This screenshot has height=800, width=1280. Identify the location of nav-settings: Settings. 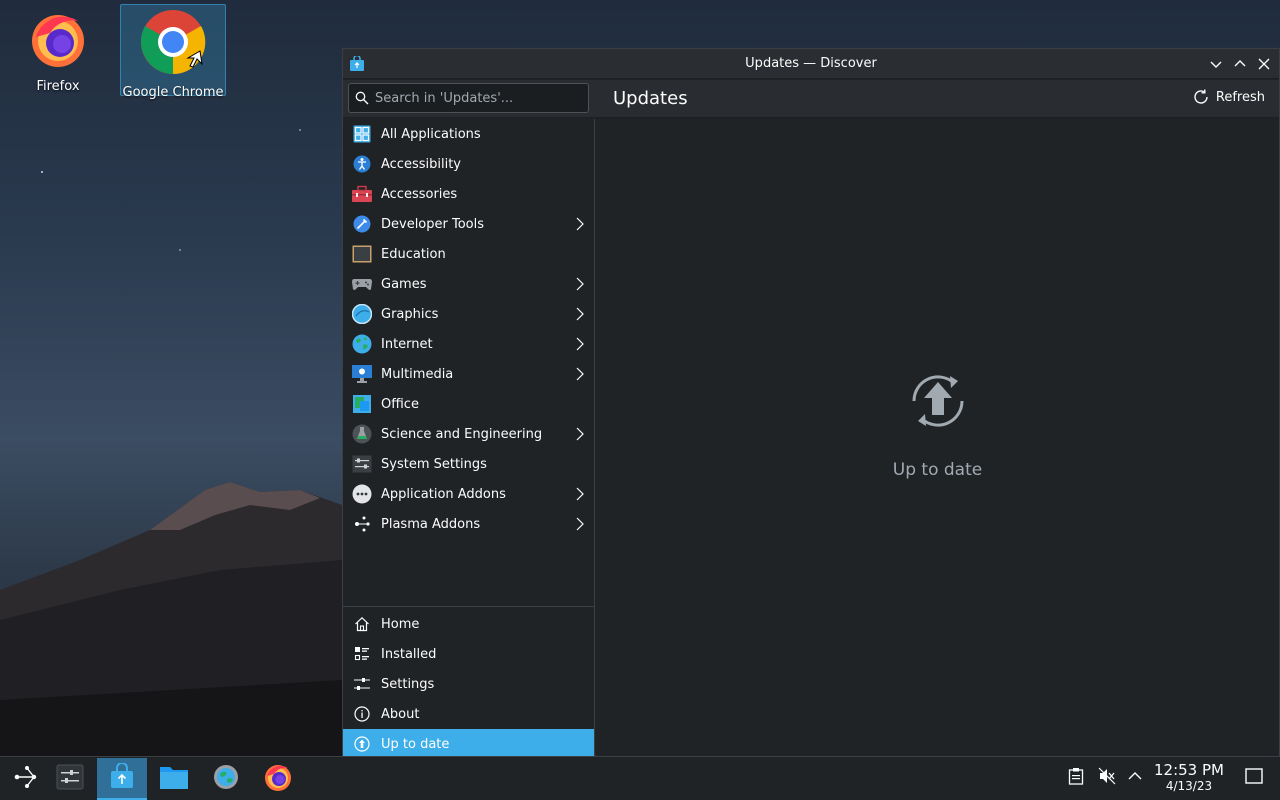
(468, 684).